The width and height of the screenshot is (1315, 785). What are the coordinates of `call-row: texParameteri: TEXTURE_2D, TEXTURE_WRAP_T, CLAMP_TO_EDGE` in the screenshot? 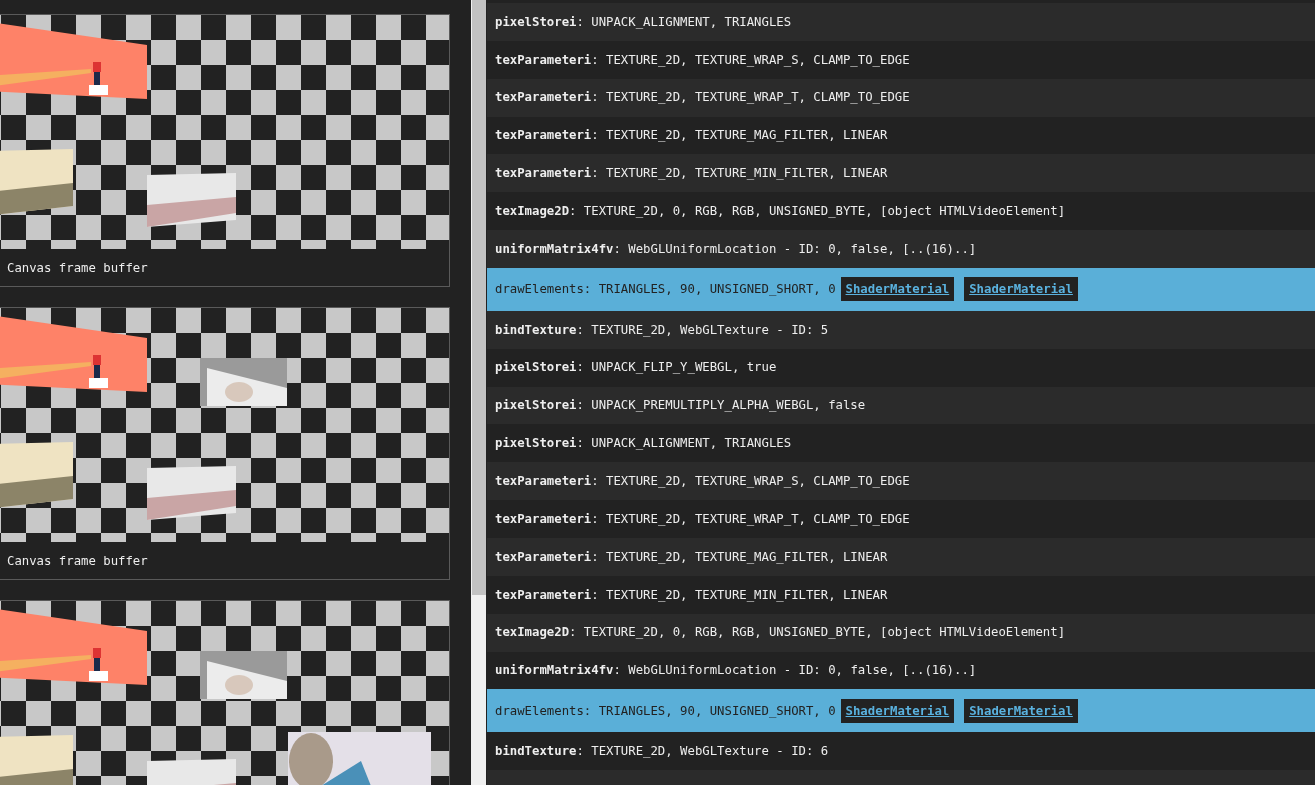 It's located at (901, 97).